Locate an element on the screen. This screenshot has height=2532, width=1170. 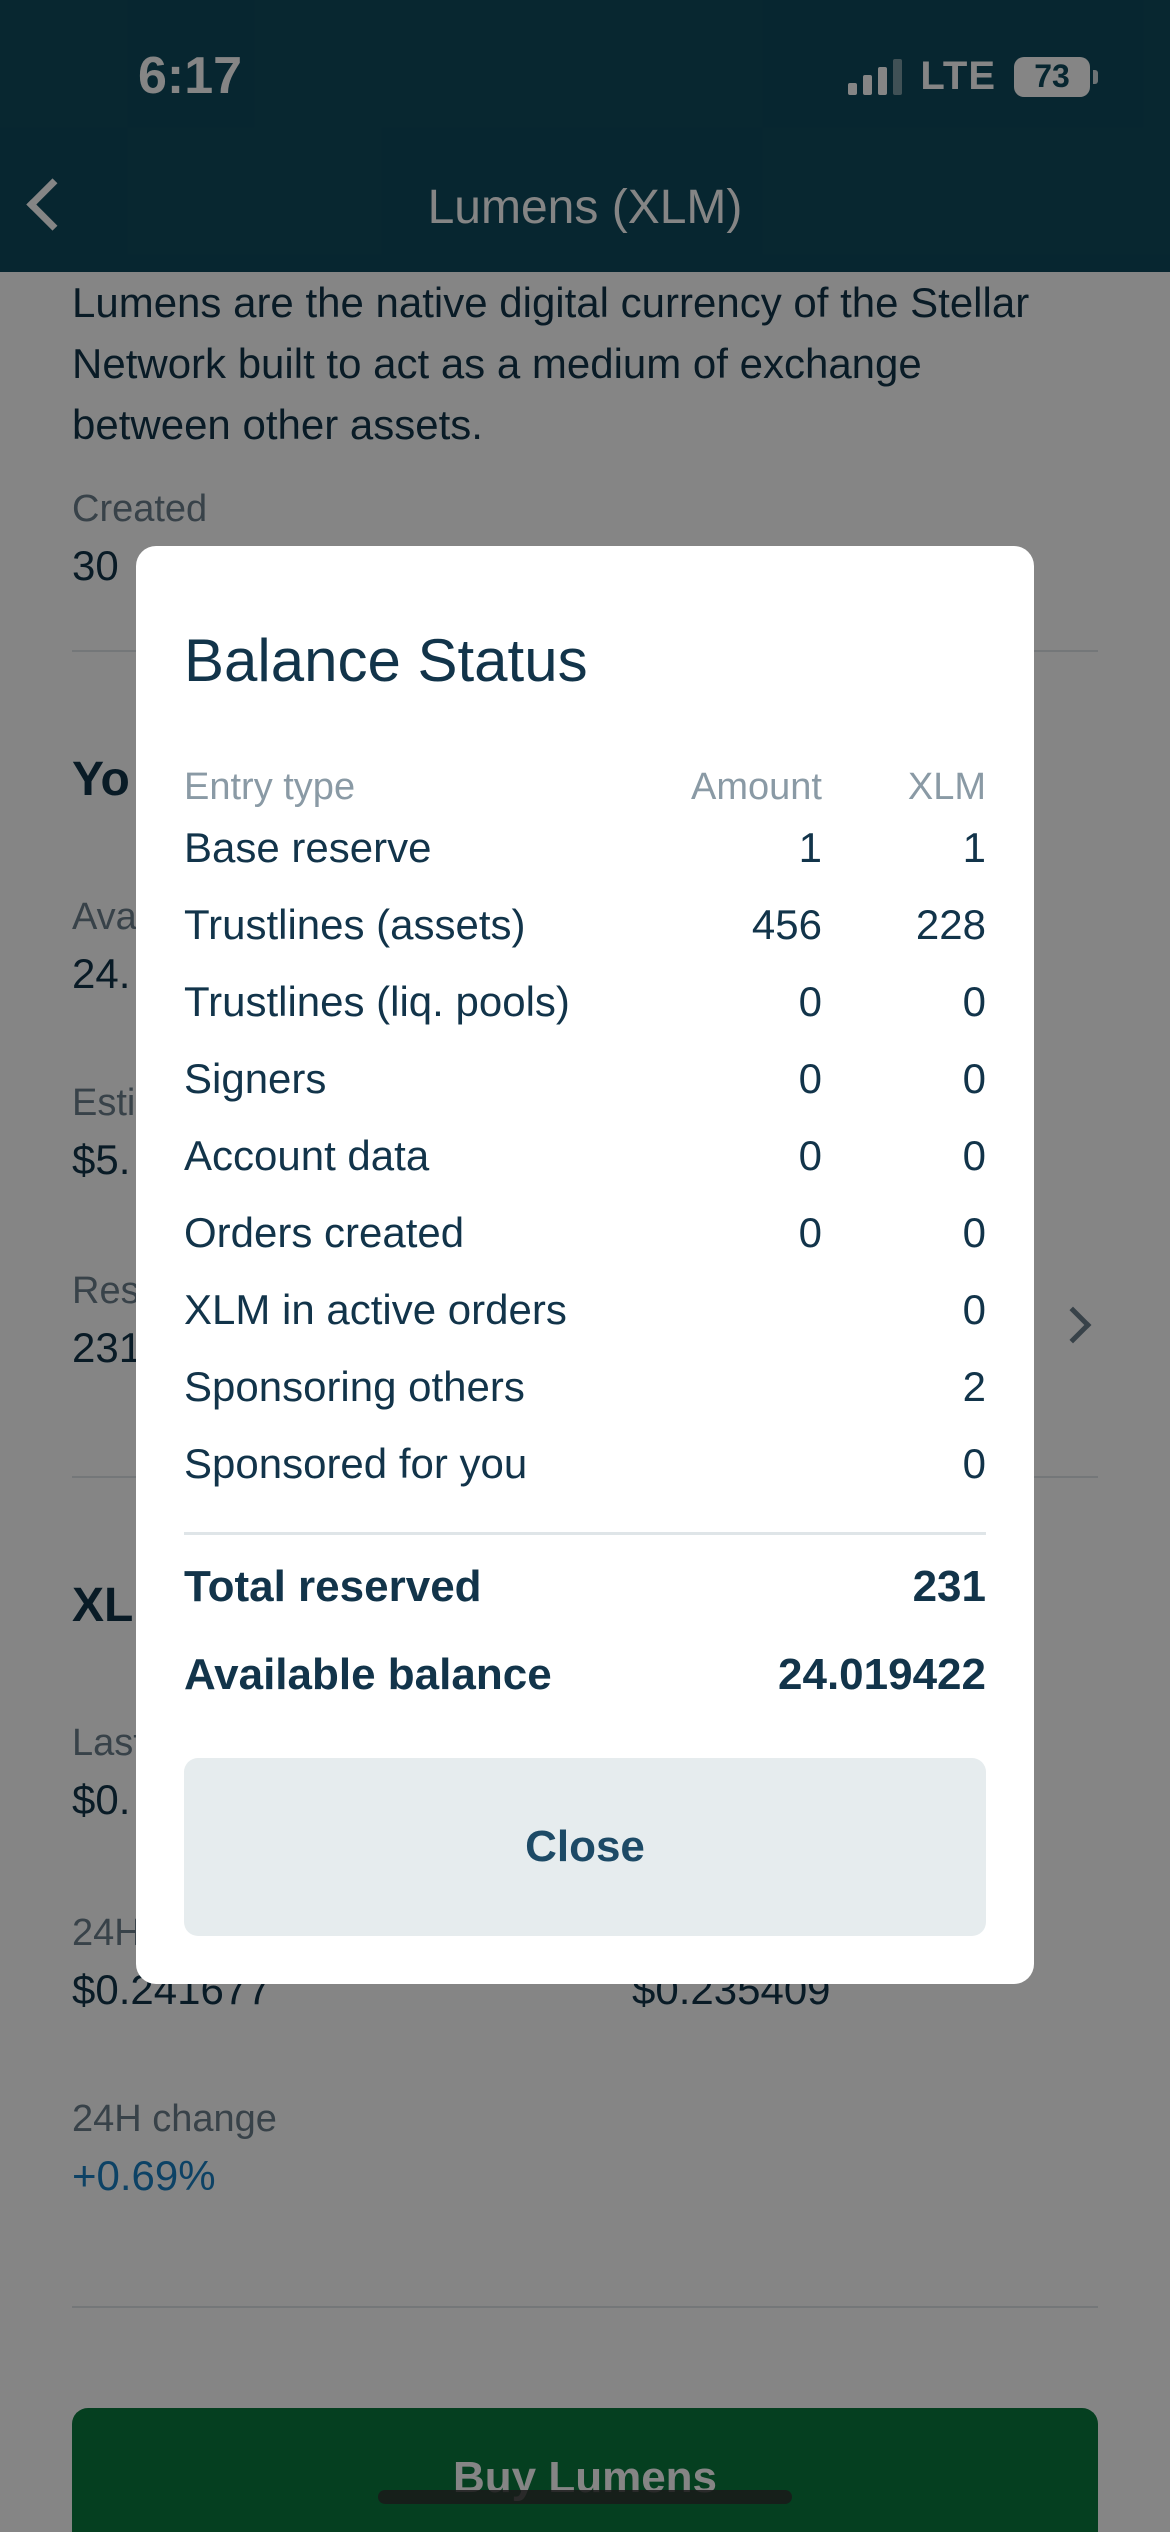
table-row: XLM in active orders 0 is located at coordinates (585, 1316).